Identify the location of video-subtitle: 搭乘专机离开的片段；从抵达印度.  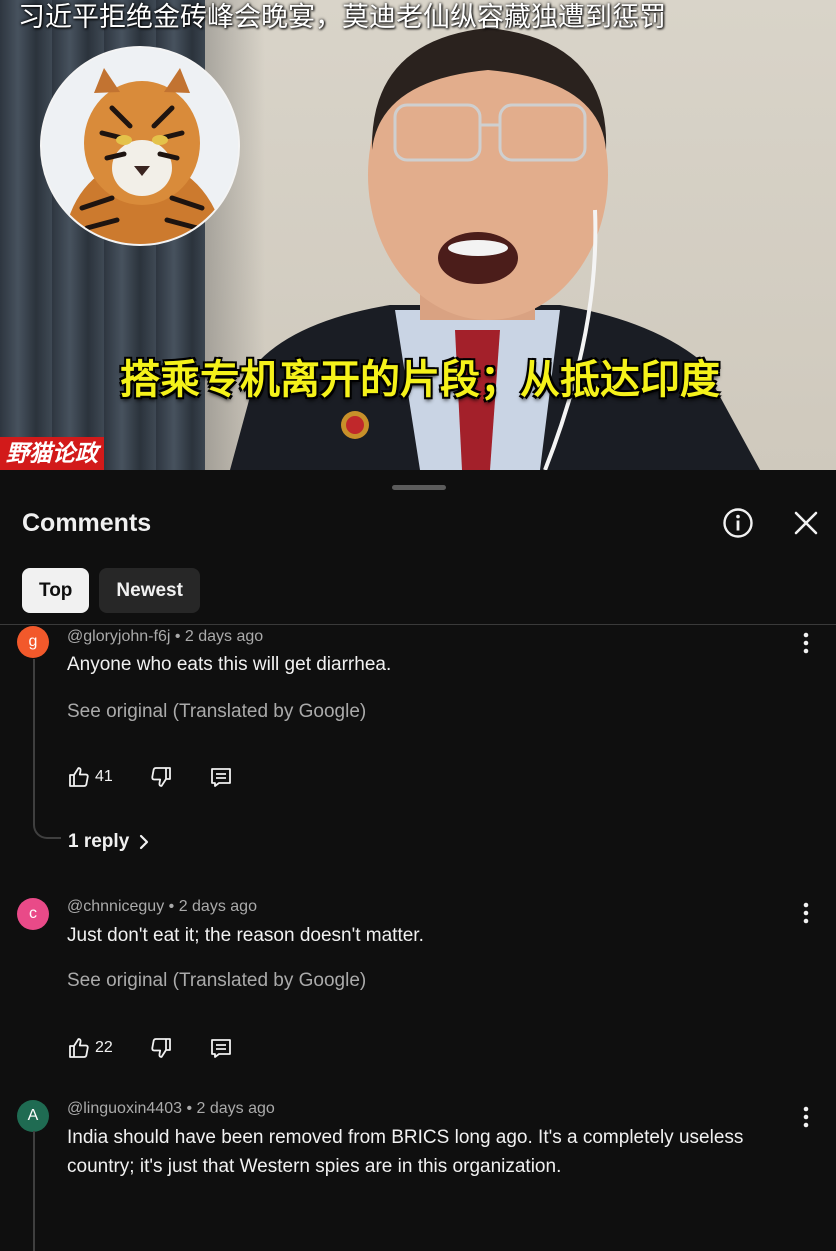
(420, 380).